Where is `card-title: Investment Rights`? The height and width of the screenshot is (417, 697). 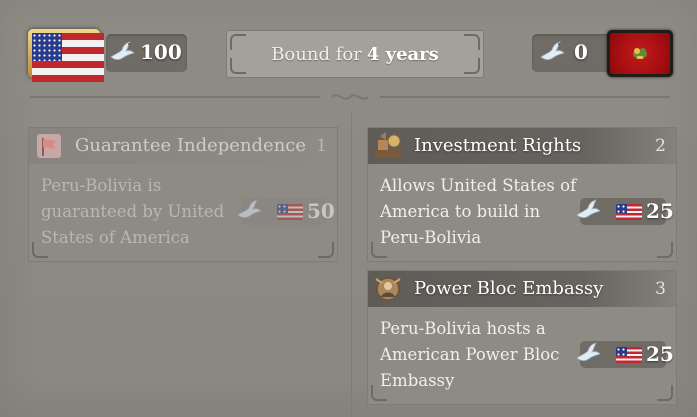
card-title: Investment Rights is located at coordinates (498, 145).